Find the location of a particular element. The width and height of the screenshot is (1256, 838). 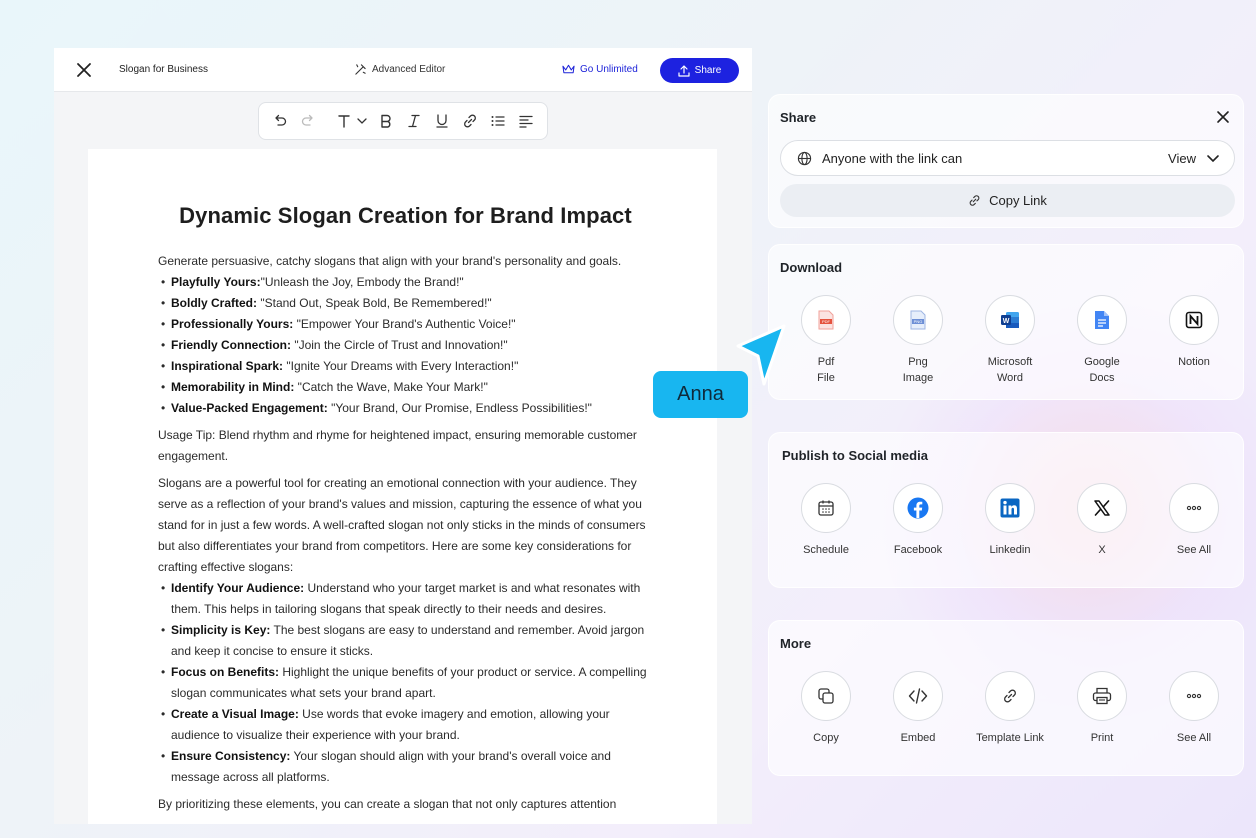

bold-icon is located at coordinates (386, 121).